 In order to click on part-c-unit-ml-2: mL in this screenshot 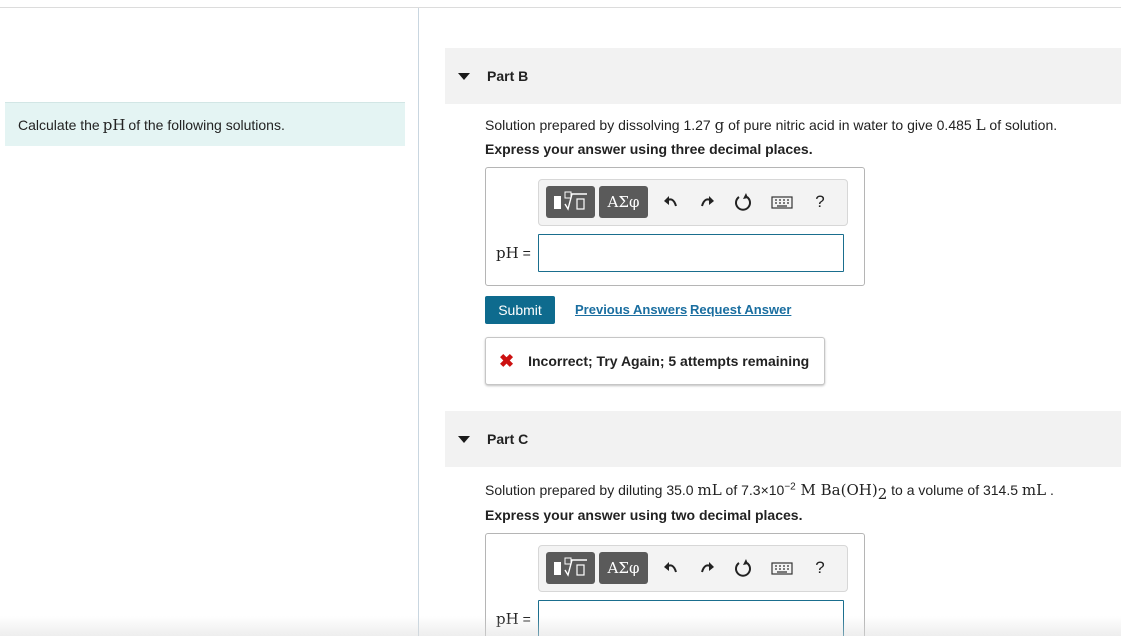, I will do `click(1034, 490)`.